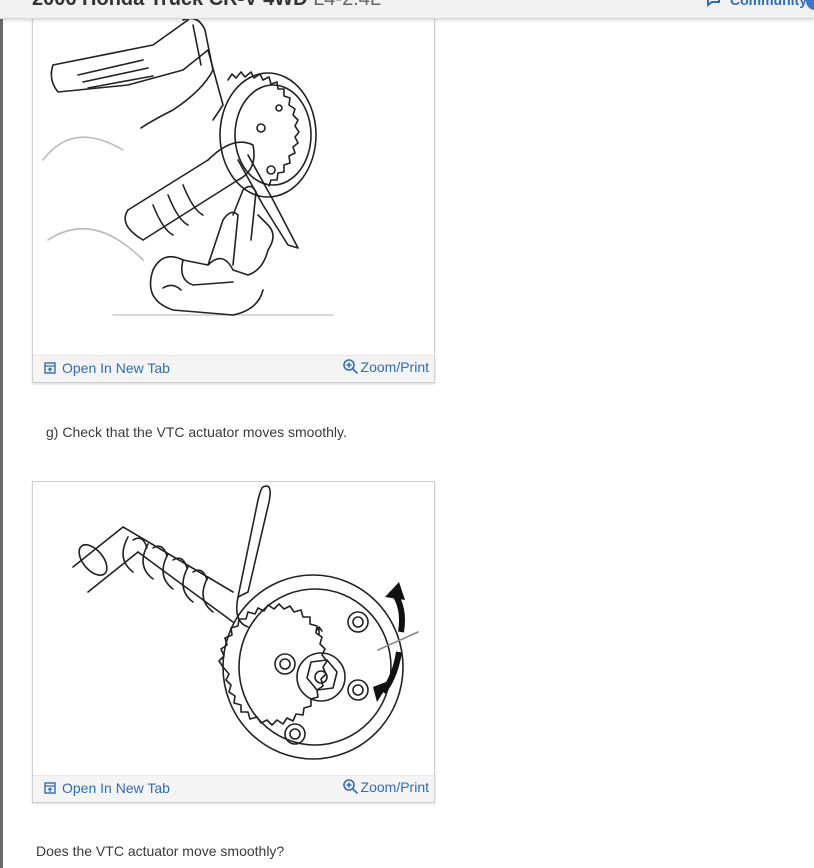 This screenshot has width=814, height=868. Describe the element at coordinates (1, 434) in the screenshot. I see `left-page-border` at that location.